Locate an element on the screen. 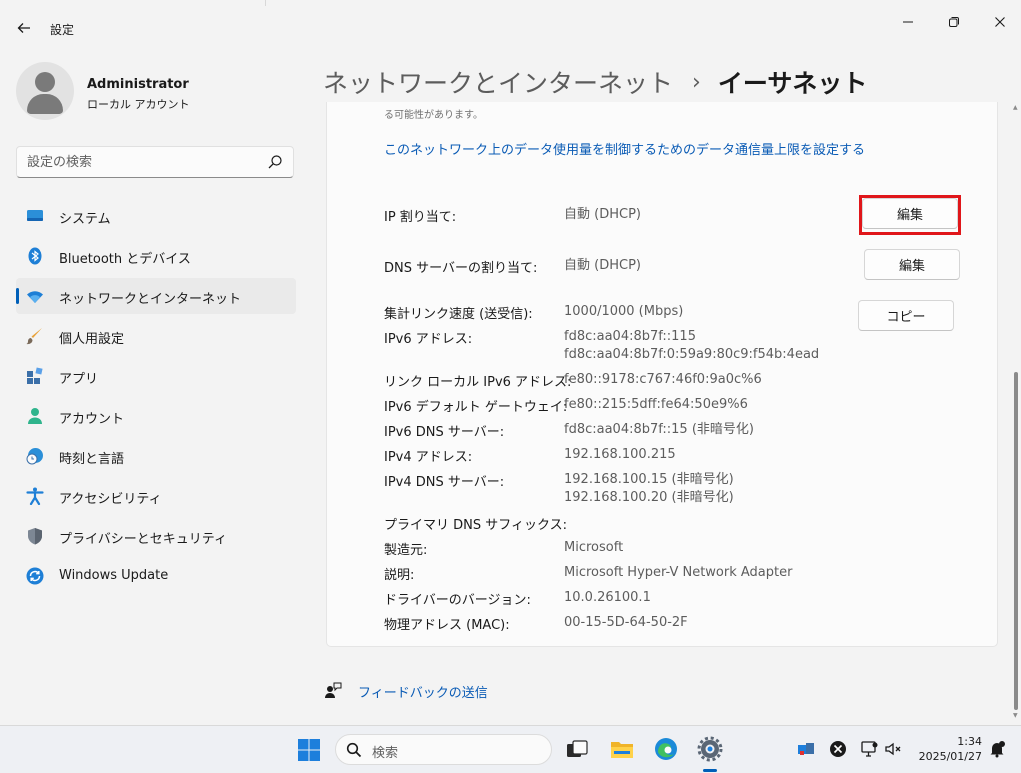 This screenshot has width=1021, height=773. sidebar-item-label: 個人用設定 is located at coordinates (92, 339).